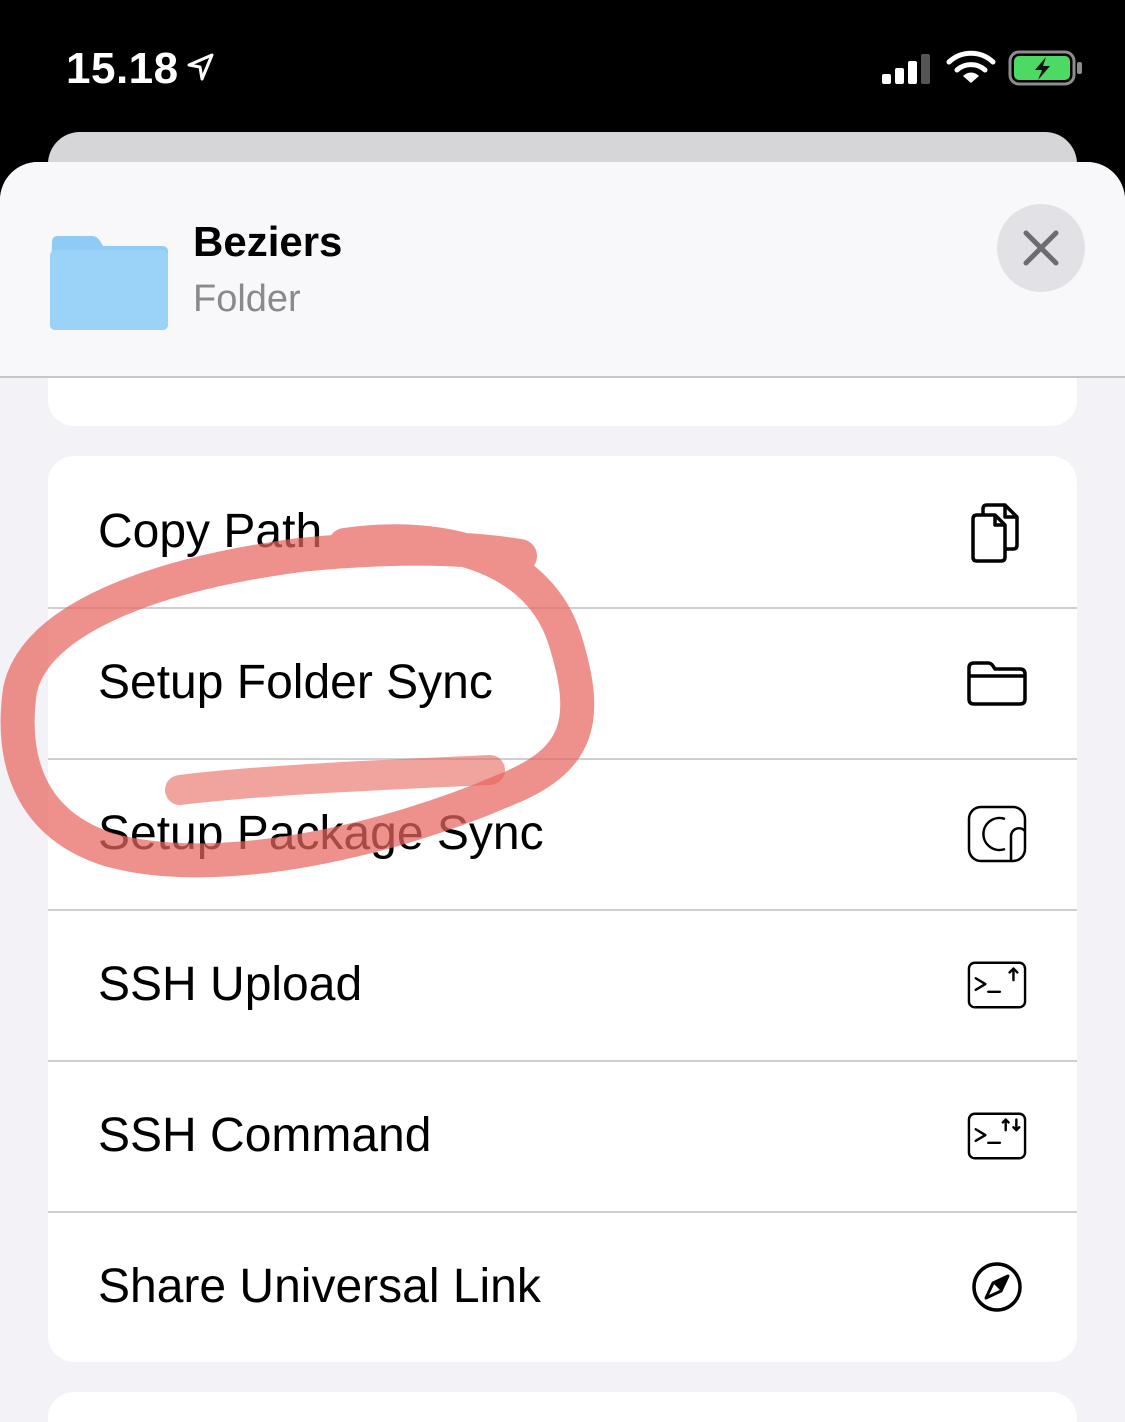  I want to click on folder-icon, so click(109, 283).